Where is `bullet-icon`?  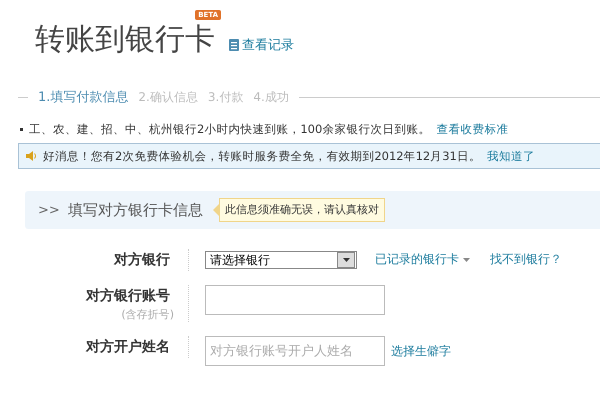 bullet-icon is located at coordinates (21, 129).